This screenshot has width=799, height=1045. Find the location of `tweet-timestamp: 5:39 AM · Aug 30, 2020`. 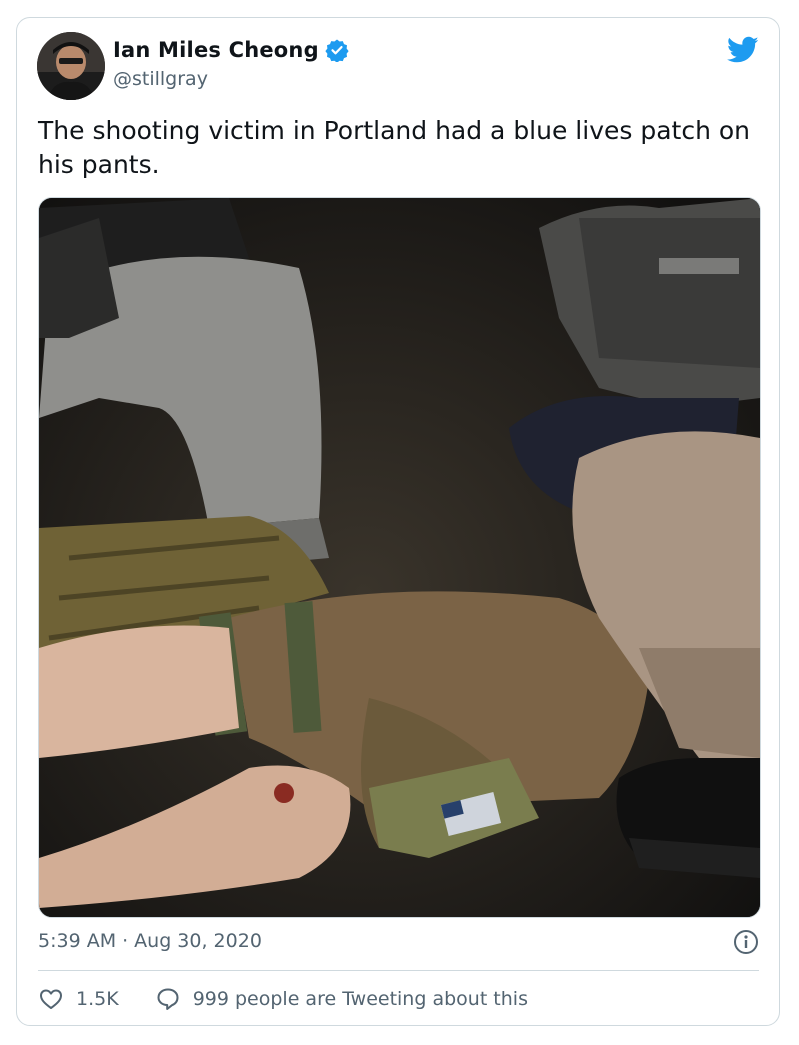

tweet-timestamp: 5:39 AM · Aug 30, 2020 is located at coordinates (150, 941).